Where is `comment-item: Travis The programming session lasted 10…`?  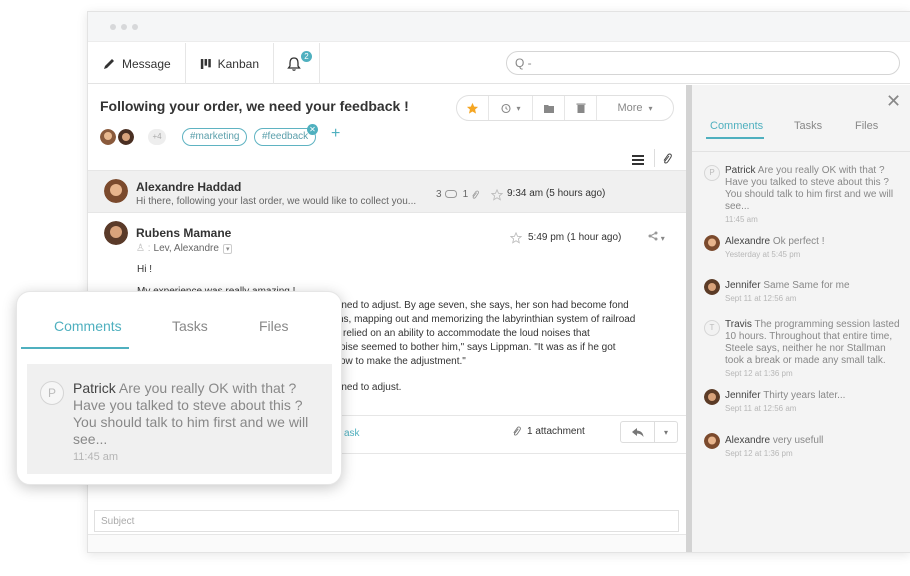 comment-item: Travis The programming session lasted 10… is located at coordinates (815, 349).